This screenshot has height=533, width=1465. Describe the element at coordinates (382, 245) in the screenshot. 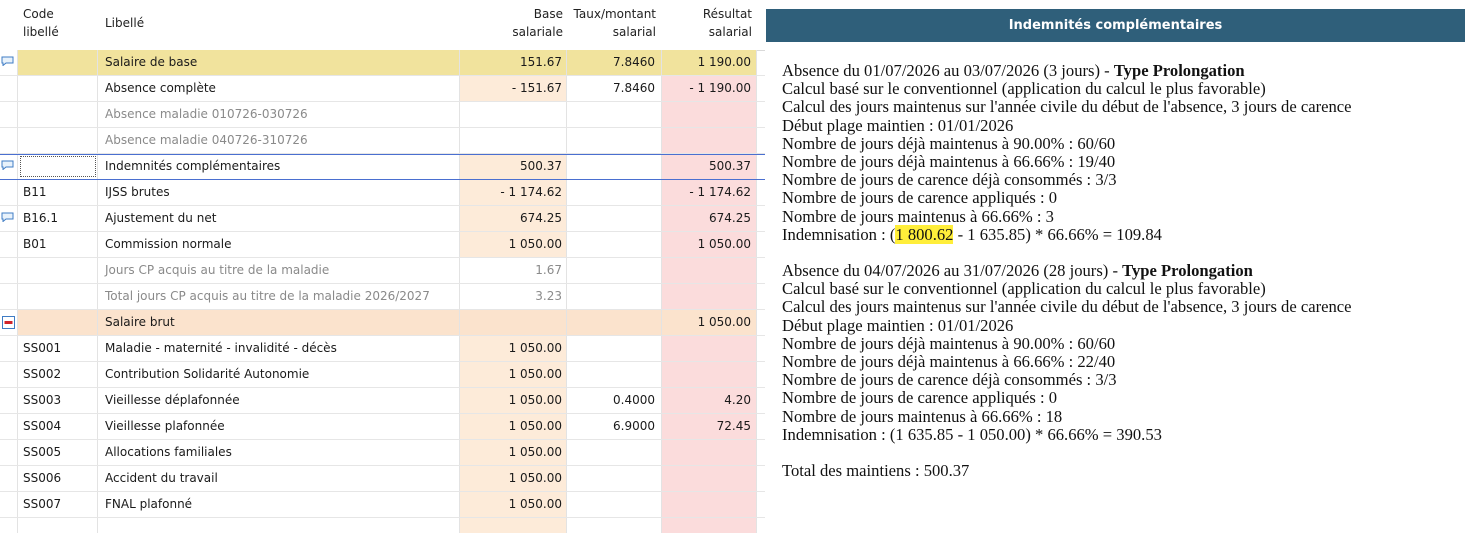

I see `table-row: B01 Commission normale 1 050.00 1 050.00` at that location.